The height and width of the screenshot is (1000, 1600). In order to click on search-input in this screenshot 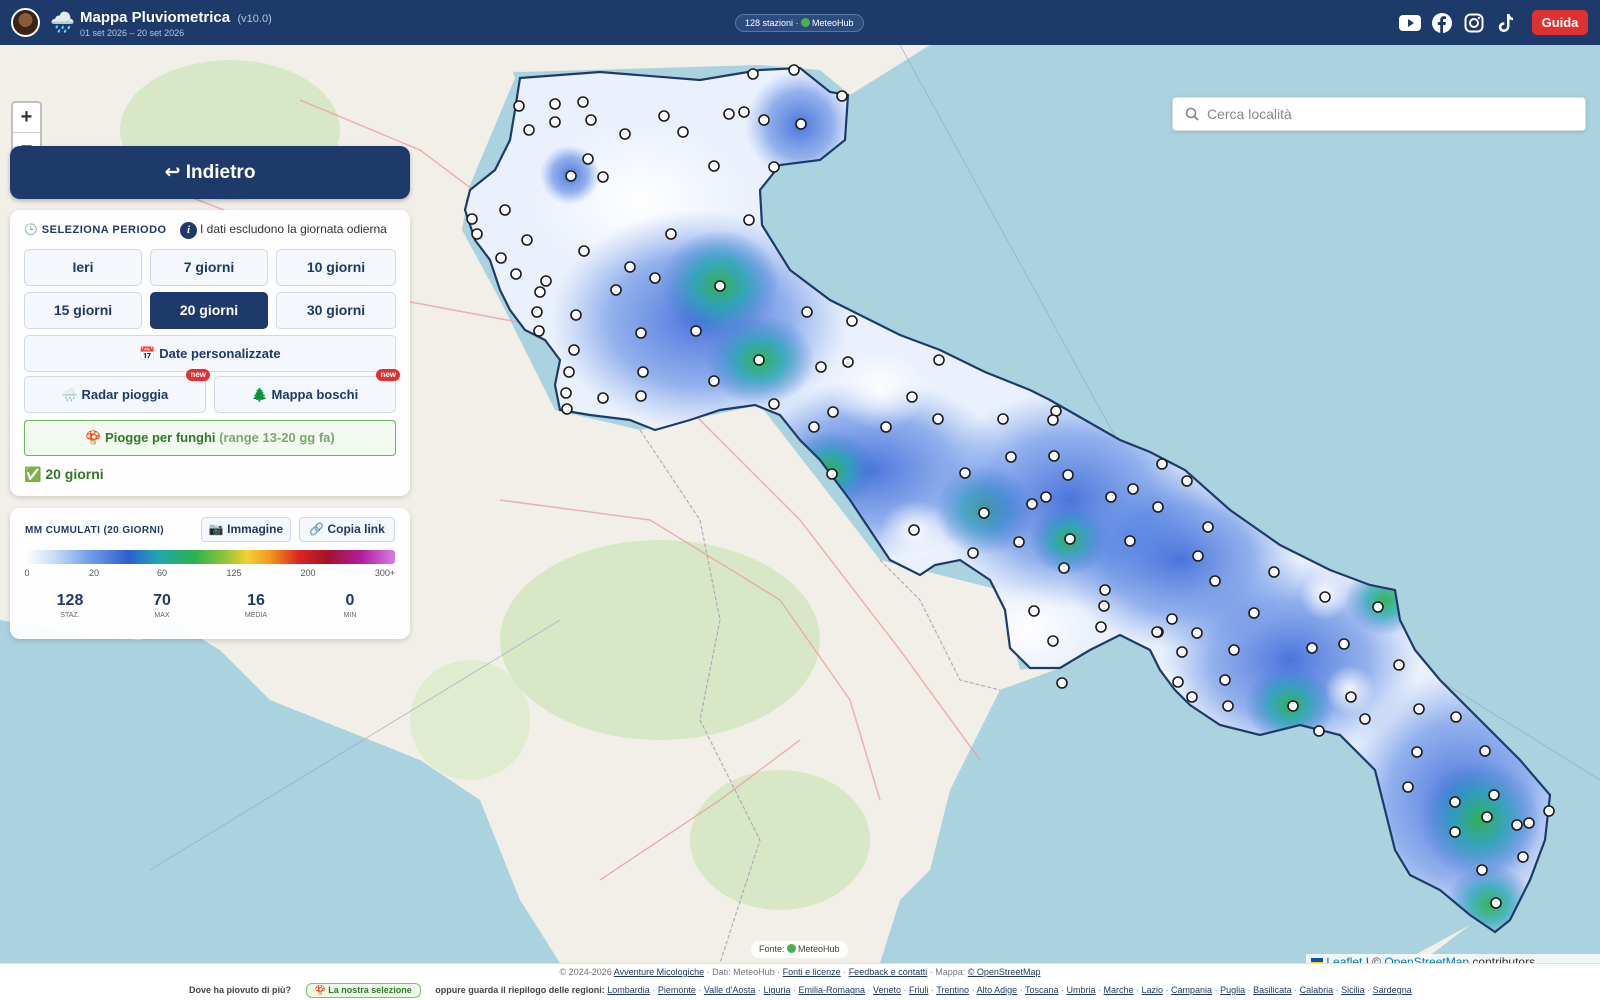, I will do `click(1392, 114)`.